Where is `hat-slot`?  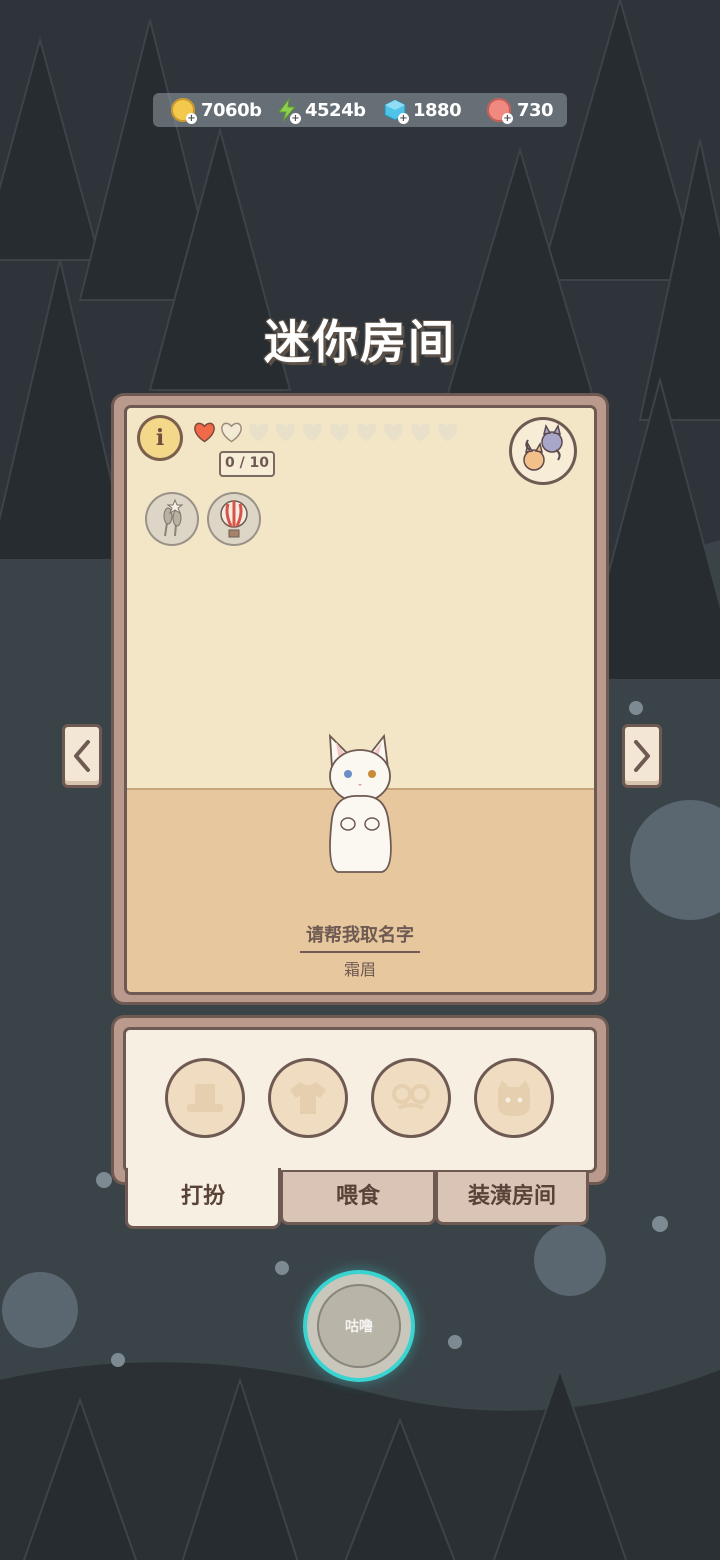 hat-slot is located at coordinates (205, 1098).